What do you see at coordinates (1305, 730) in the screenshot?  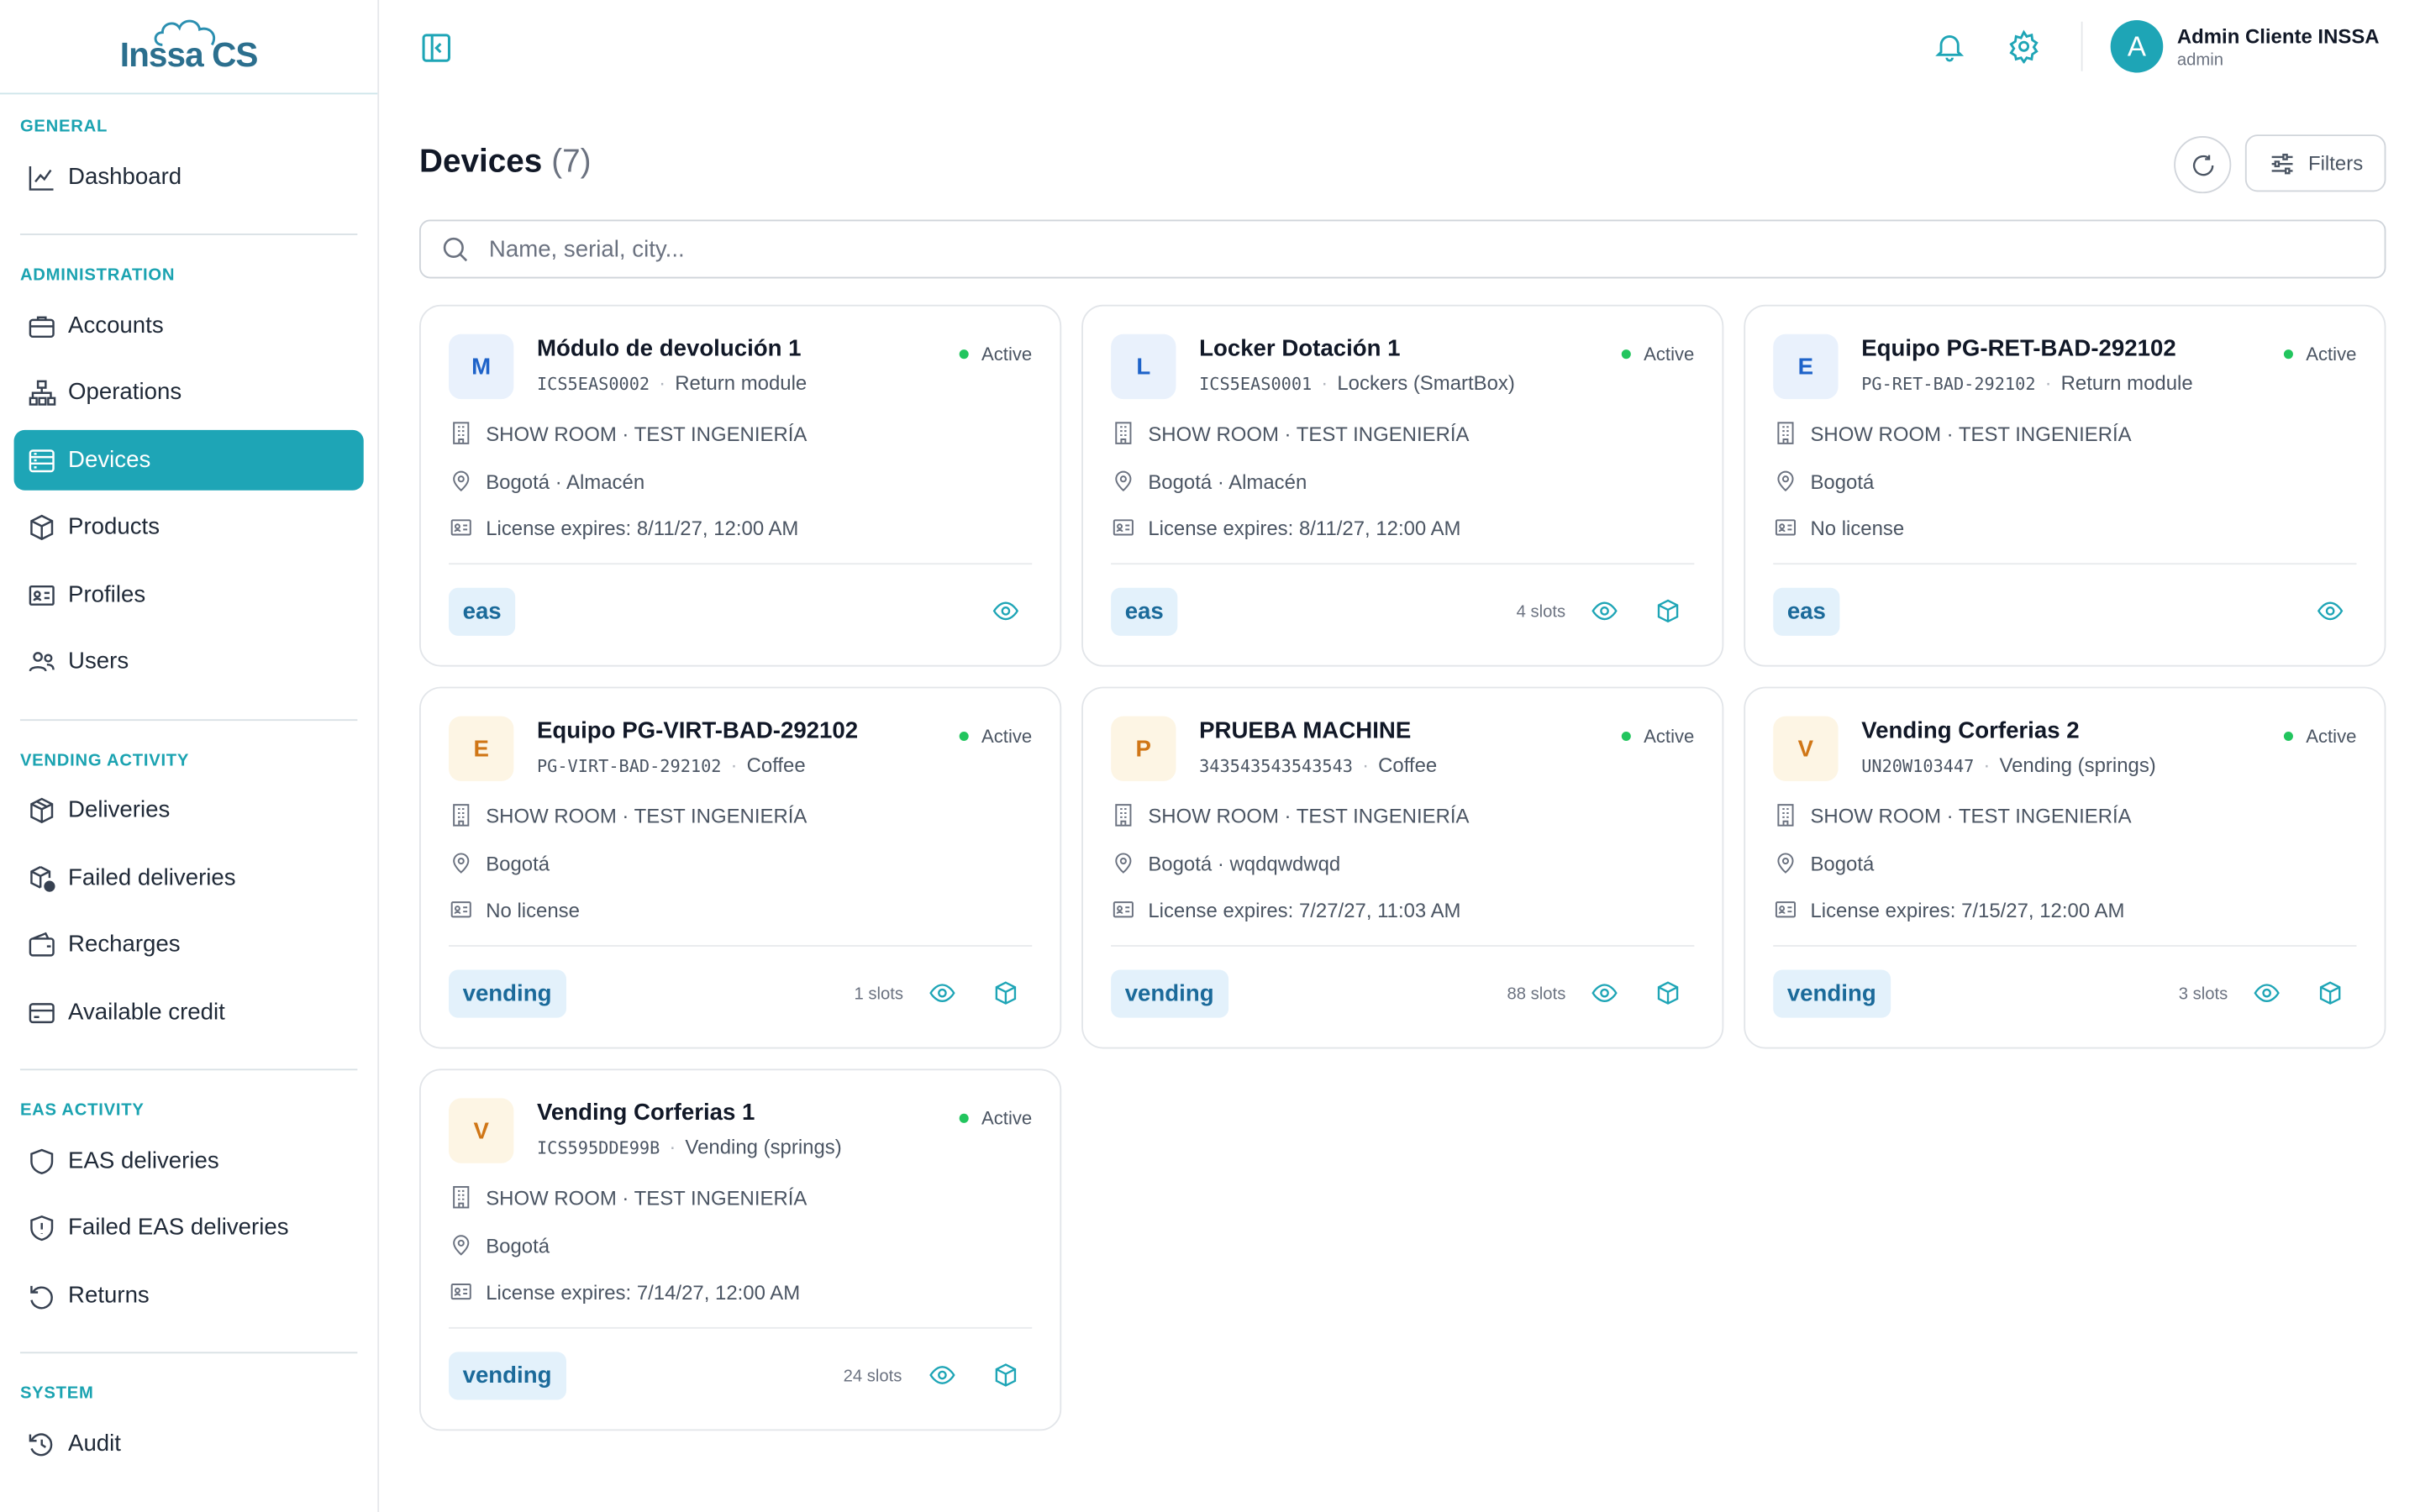 I see `device-name: PRUEBA MACHINE` at bounding box center [1305, 730].